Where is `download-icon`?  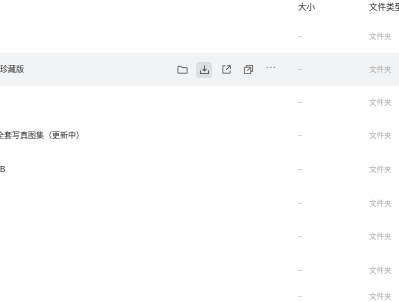
download-icon is located at coordinates (204, 70).